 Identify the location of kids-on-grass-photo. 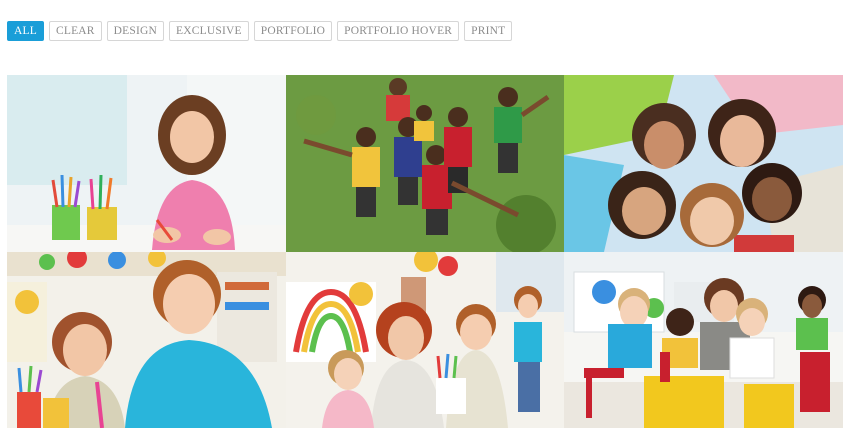
(425, 163).